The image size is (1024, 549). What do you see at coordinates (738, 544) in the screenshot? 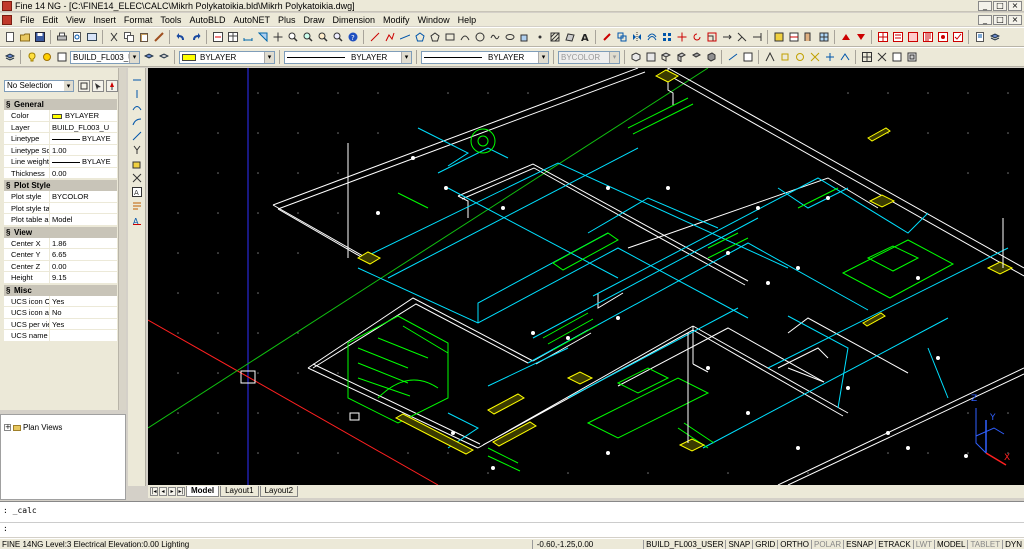
I see `status-toggle-snap: SNAP` at bounding box center [738, 544].